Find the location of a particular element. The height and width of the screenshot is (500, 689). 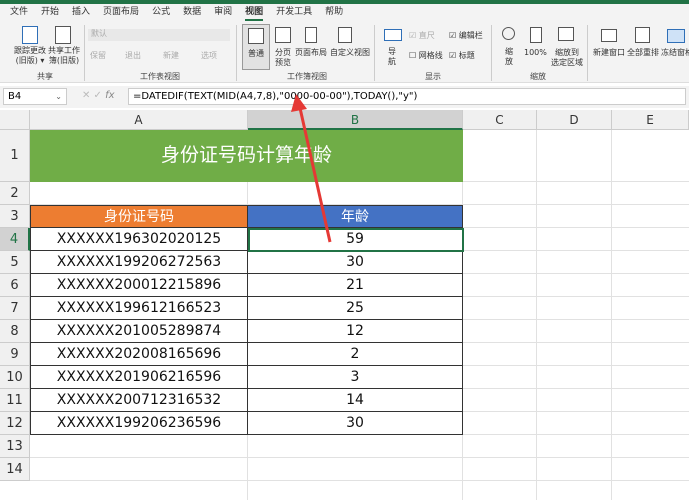

annotation-arrow is located at coordinates (311, 168).